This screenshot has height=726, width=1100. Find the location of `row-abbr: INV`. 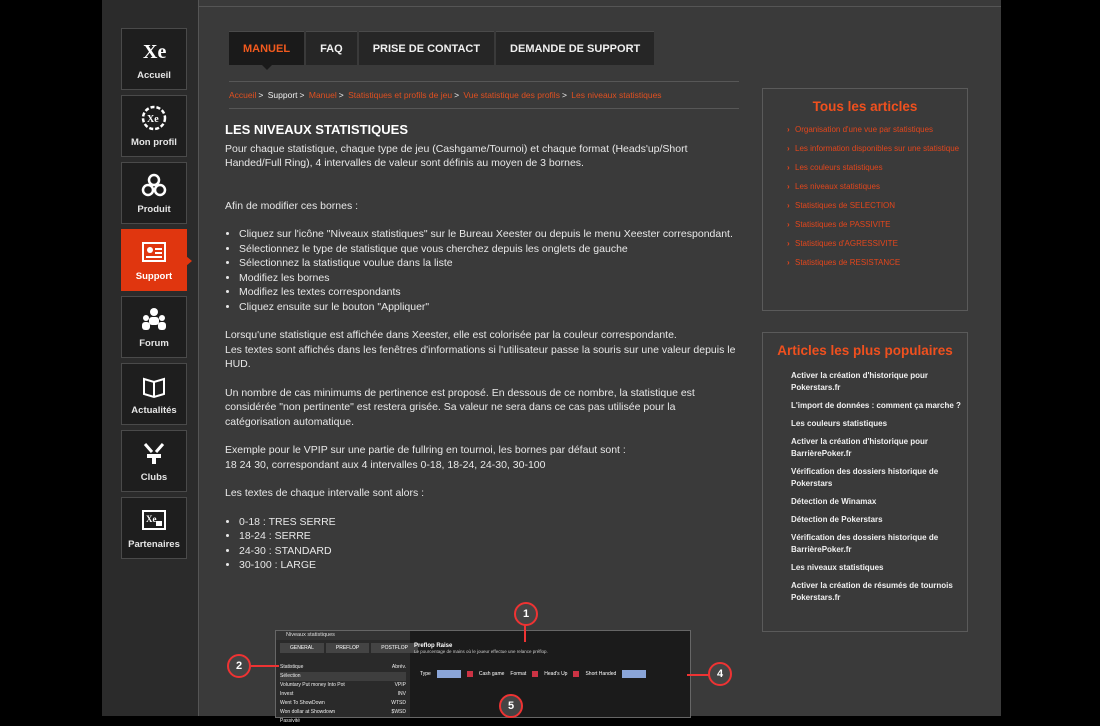

row-abbr: INV is located at coordinates (401, 694).